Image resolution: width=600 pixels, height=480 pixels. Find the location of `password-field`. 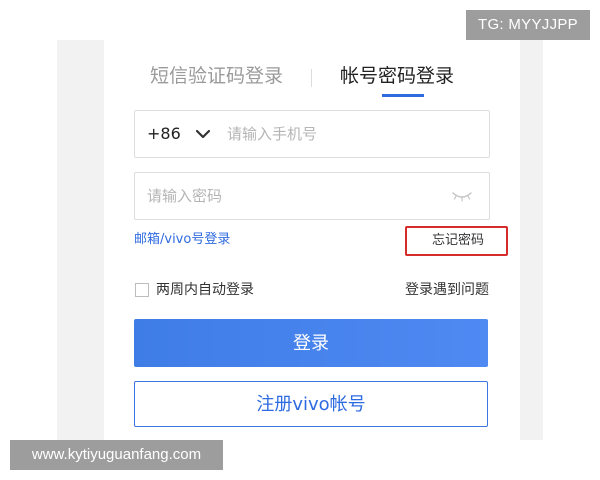

password-field is located at coordinates (312, 196).